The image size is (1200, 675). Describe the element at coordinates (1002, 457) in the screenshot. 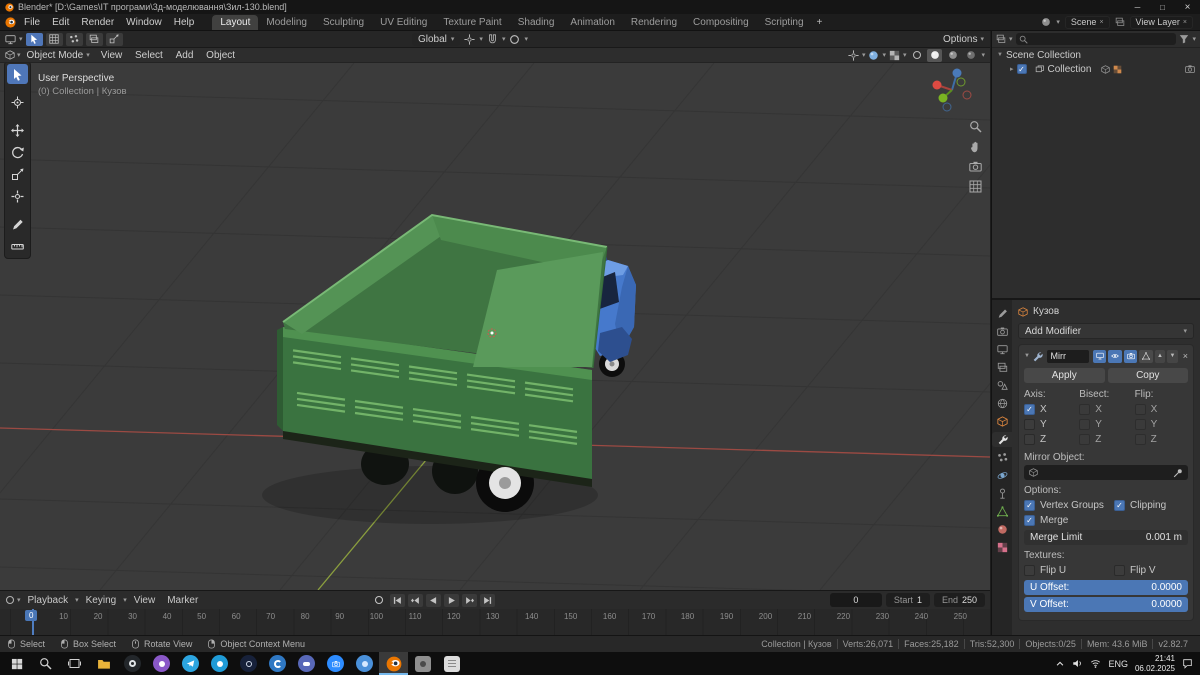

I see `tab-particles` at that location.